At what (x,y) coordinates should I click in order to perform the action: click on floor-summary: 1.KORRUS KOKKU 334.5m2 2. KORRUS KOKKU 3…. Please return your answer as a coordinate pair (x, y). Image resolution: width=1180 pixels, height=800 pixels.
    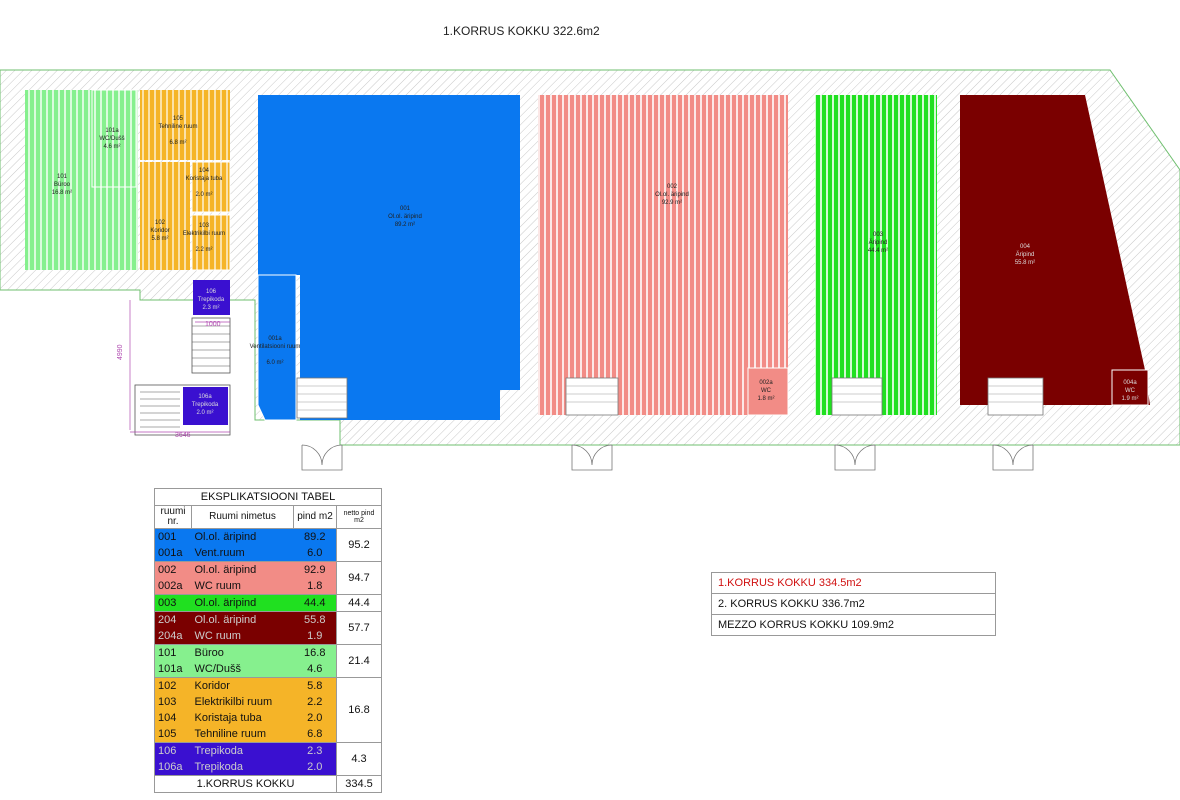
    Looking at the image, I should click on (853, 604).